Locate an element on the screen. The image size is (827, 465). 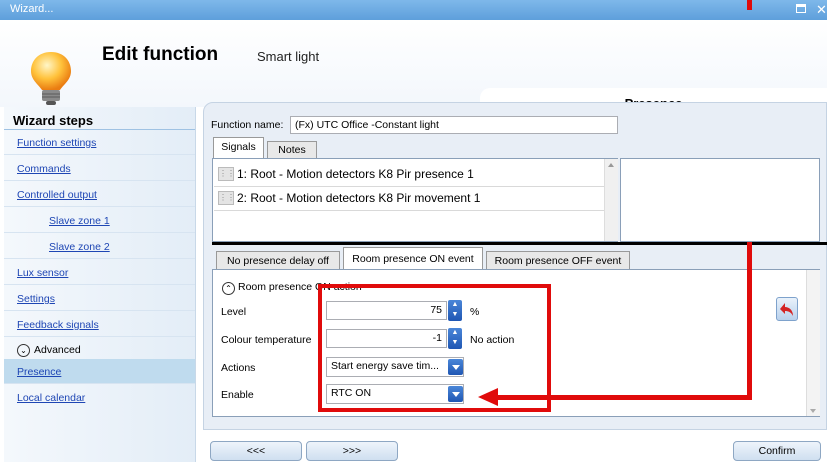
form-scrollbar is located at coordinates (813, 343).